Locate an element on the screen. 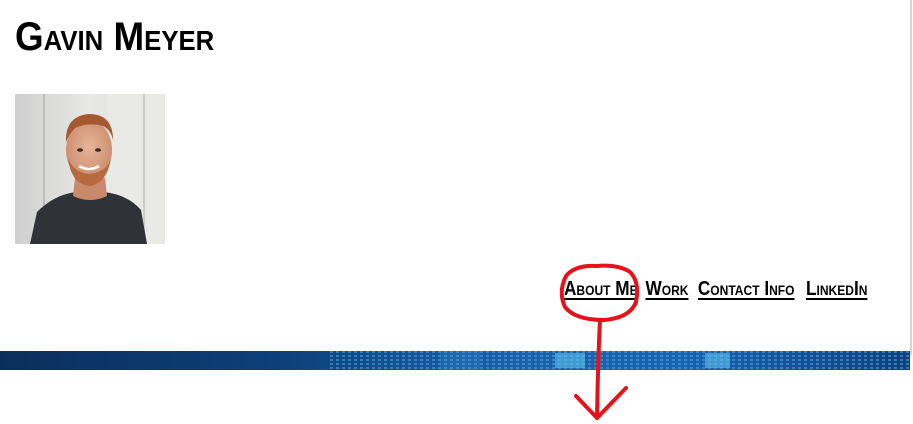  nav-link-linkedin: LinkedIn is located at coordinates (836, 289).